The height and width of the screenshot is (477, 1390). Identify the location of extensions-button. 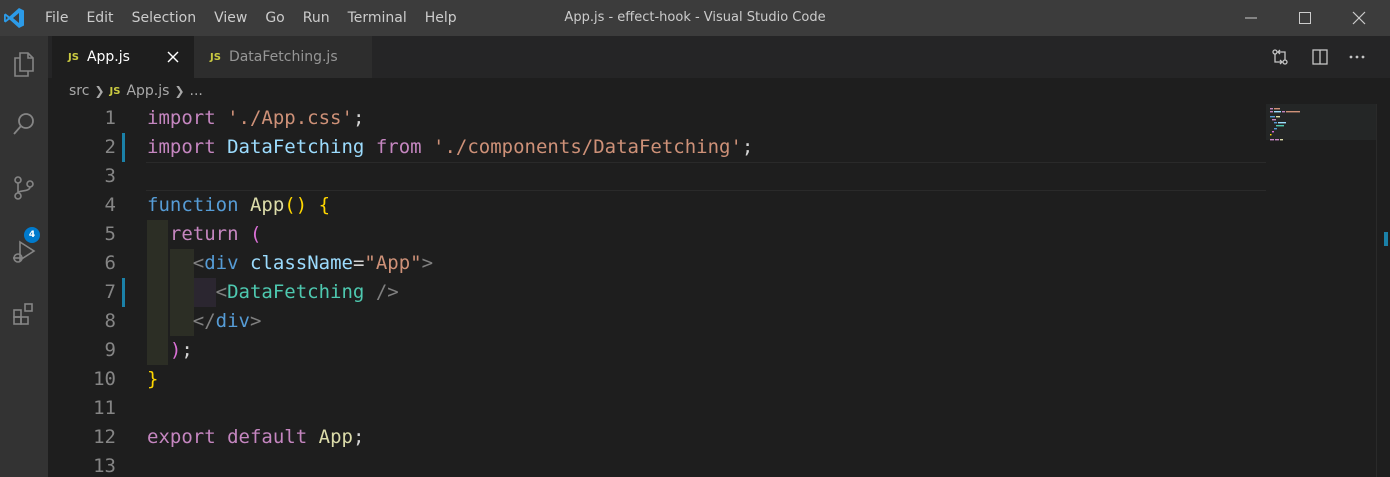
(24, 314).